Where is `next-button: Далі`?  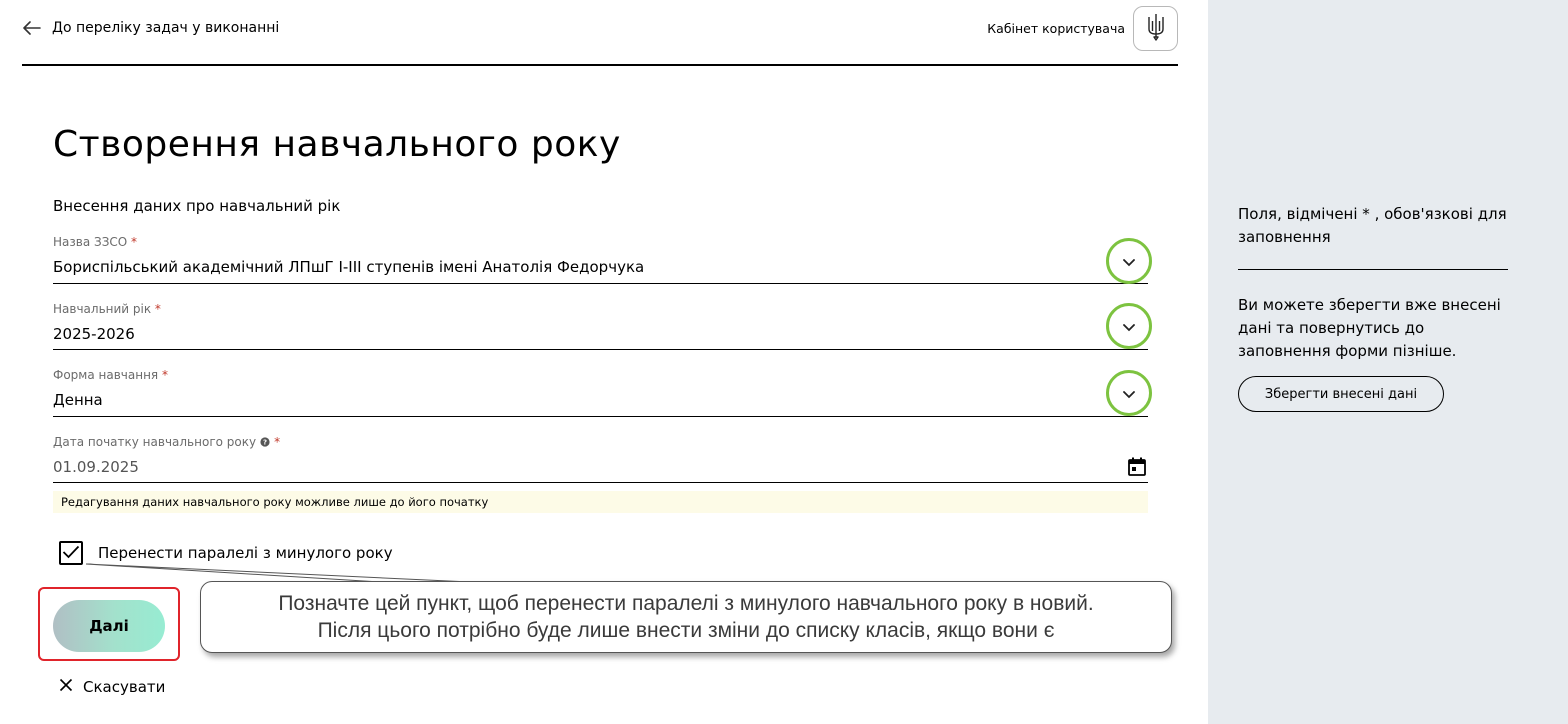 next-button: Далі is located at coordinates (109, 626).